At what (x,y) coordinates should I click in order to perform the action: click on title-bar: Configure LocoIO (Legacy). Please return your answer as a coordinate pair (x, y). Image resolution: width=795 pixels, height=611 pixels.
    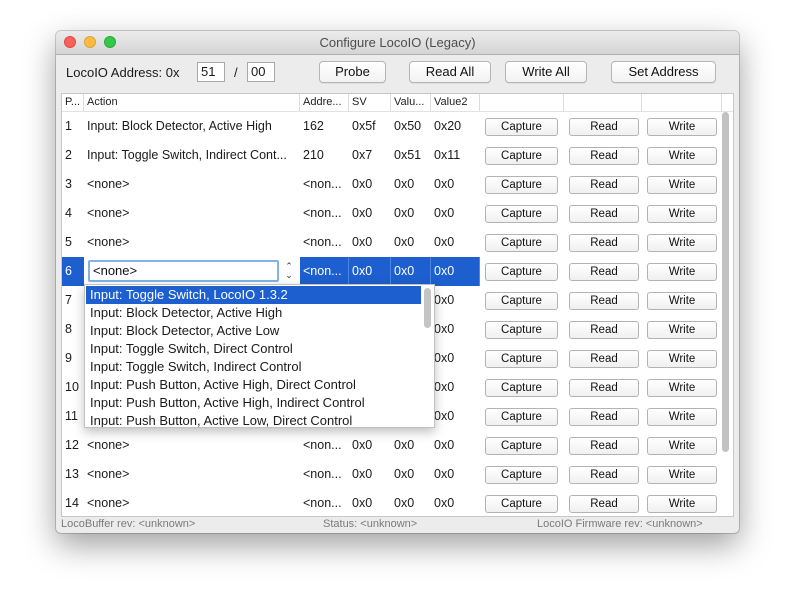
    Looking at the image, I should click on (397, 43).